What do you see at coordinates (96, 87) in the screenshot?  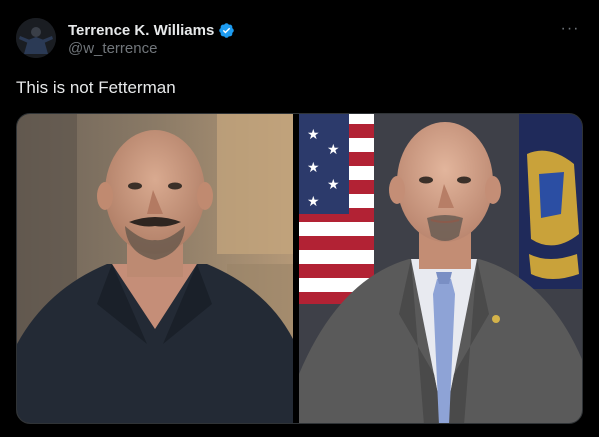 I see `tweet-text: This is not Fetterman` at bounding box center [96, 87].